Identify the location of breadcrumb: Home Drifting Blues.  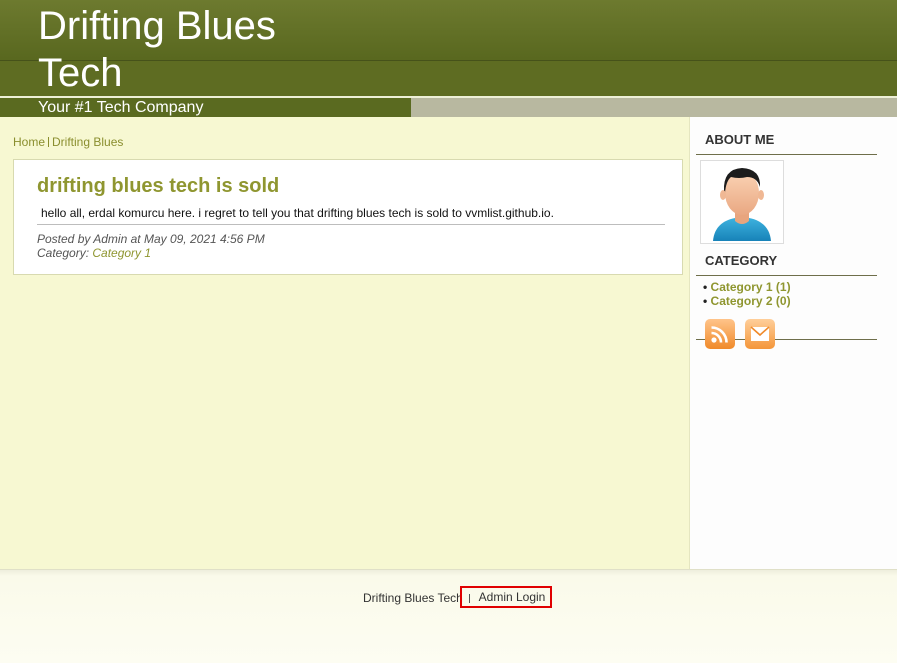
(68, 142).